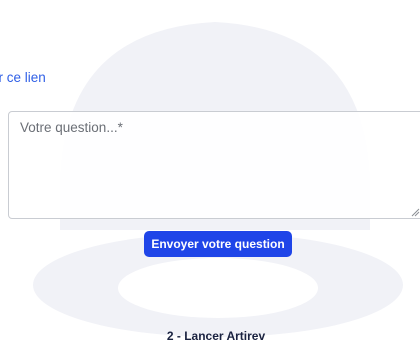  Describe the element at coordinates (23, 77) in the screenshot. I see `info-link: ur ce lien` at that location.